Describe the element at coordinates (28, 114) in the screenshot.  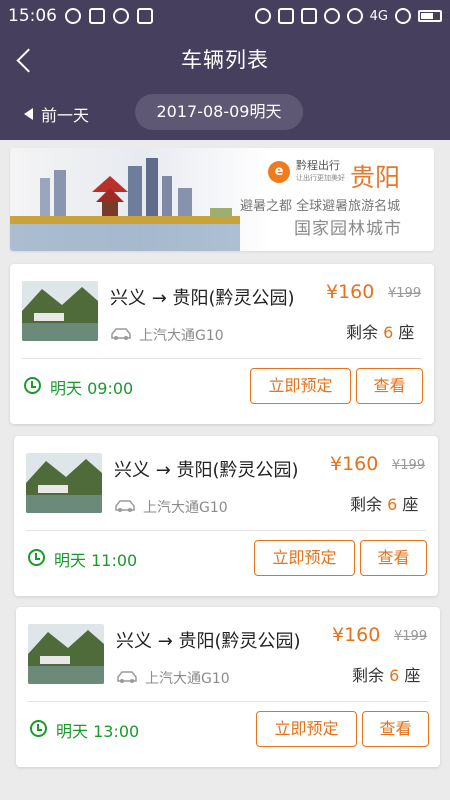
I see `caret-left-icon` at that location.